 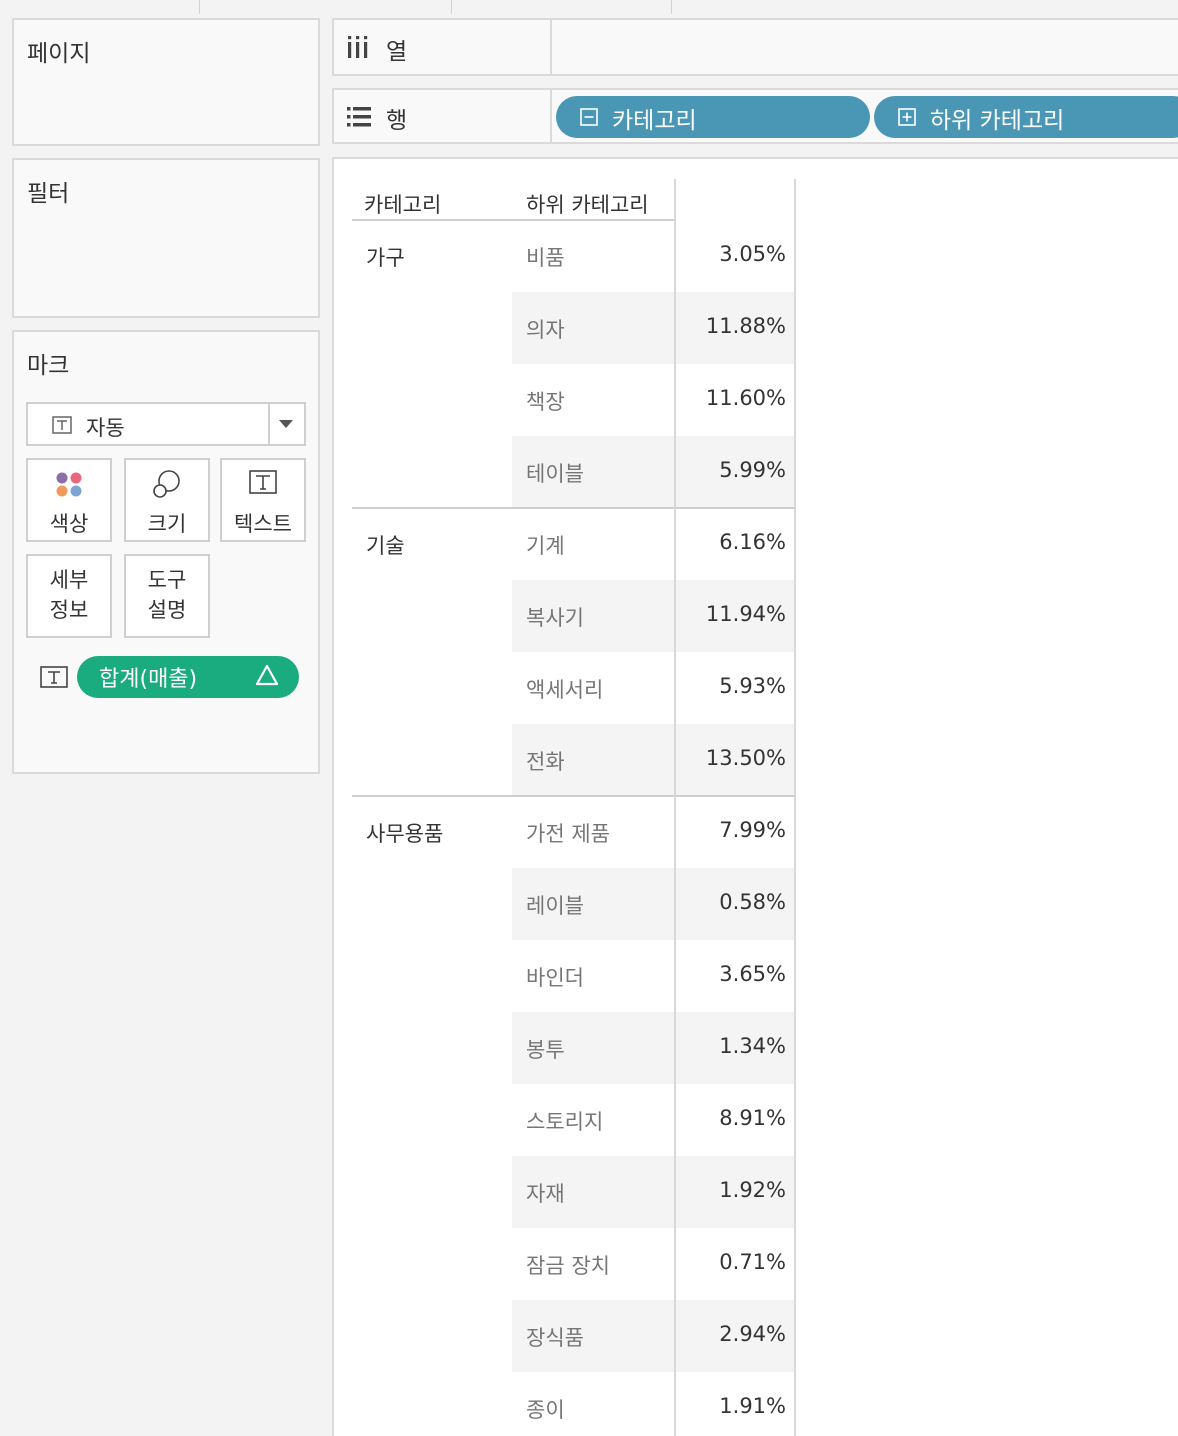 I want to click on sales-percent-value: 13.50%, so click(x=745, y=758).